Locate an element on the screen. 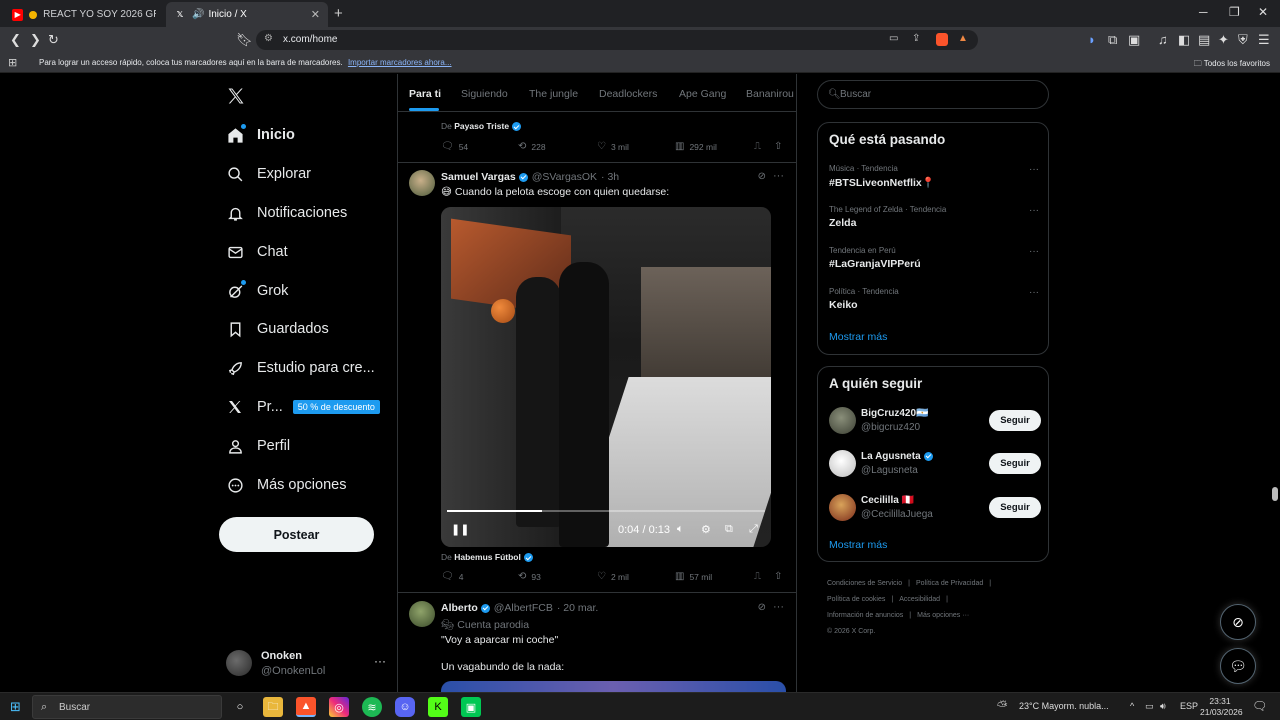  forward-icon: ❯ is located at coordinates (35, 40).